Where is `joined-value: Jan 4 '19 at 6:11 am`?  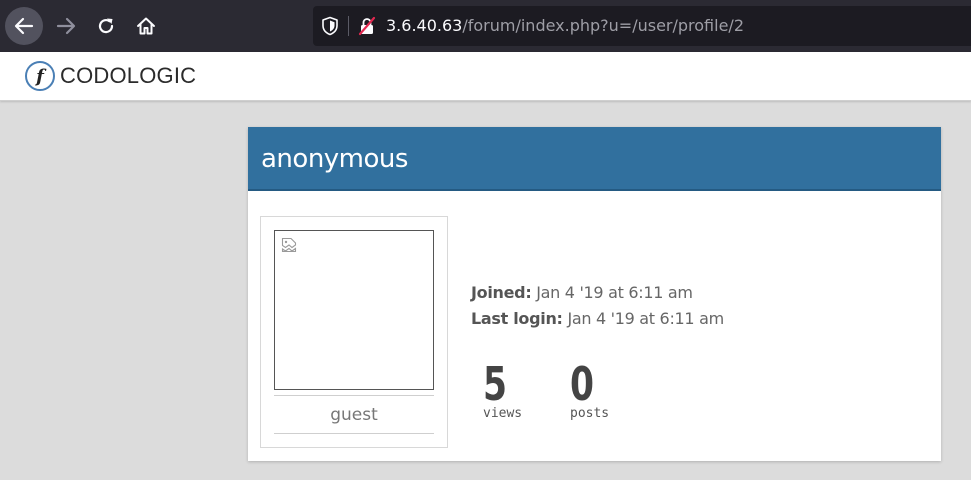
joined-value: Jan 4 '19 at 6:11 am is located at coordinates (614, 292).